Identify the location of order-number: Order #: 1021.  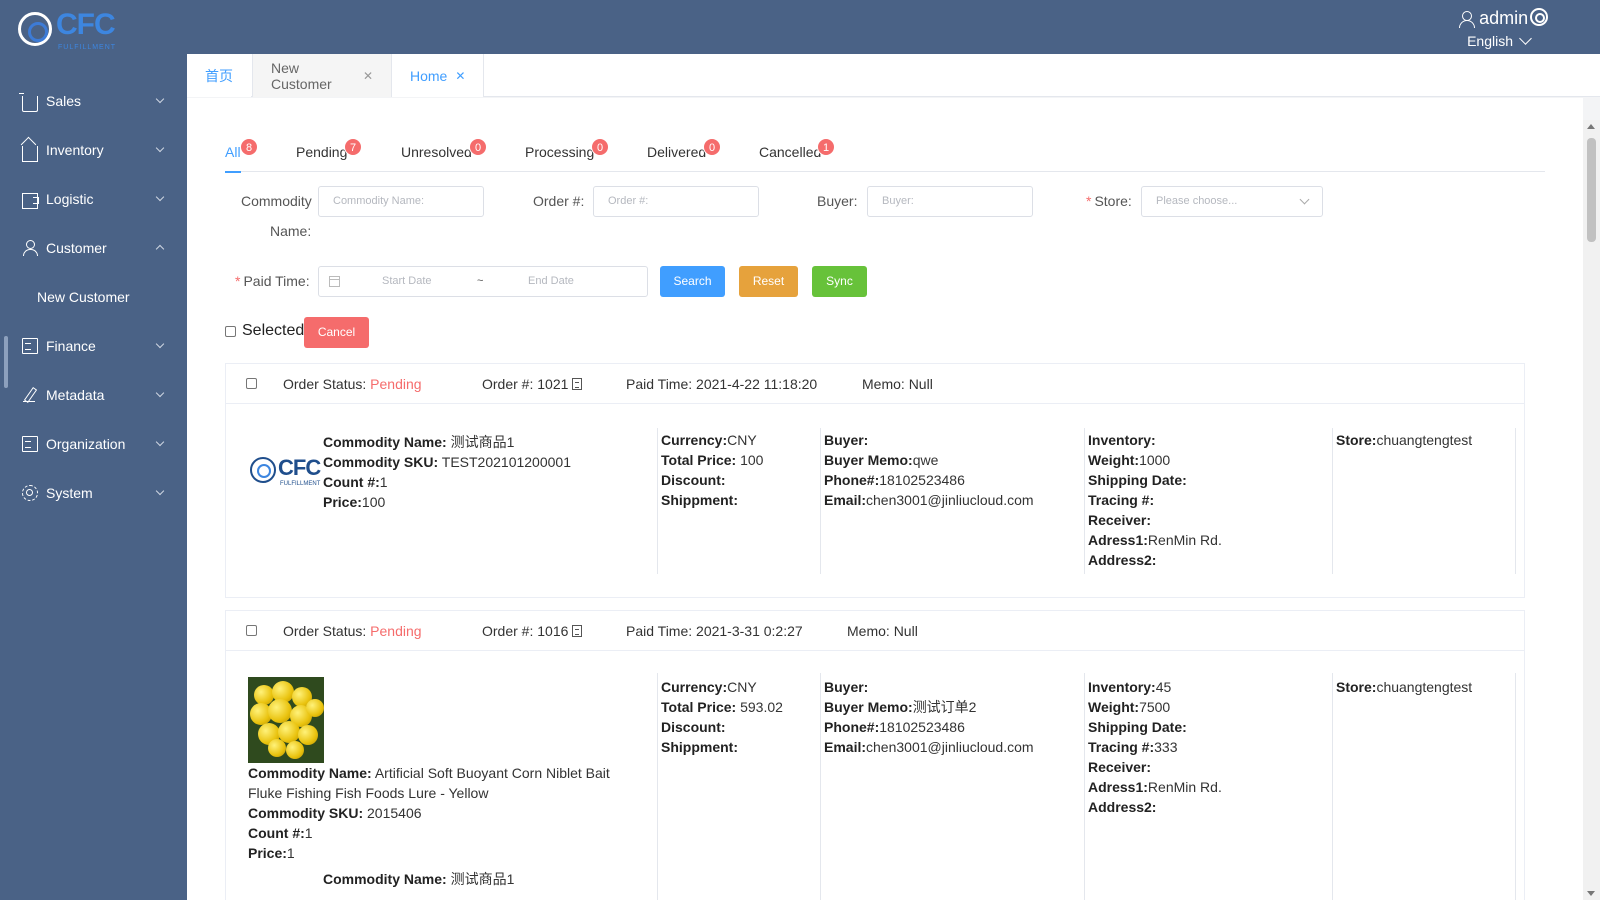
(532, 384).